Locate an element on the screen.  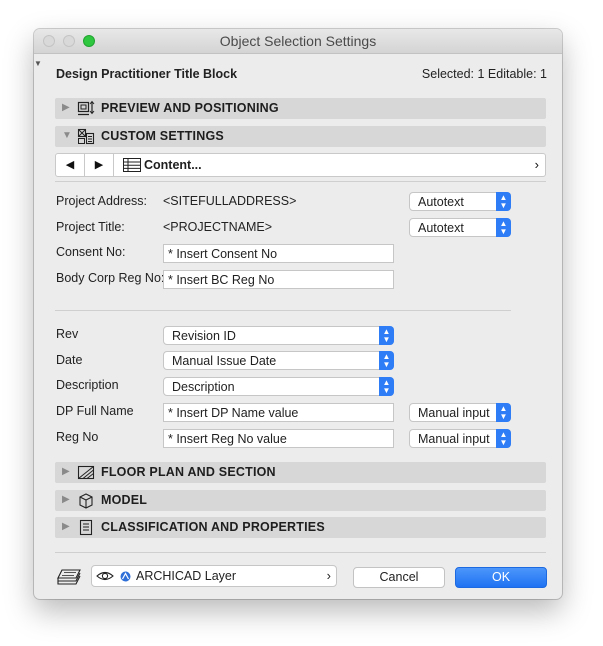
consent-no-field: * Insert Consent No is located at coordinates (278, 253).